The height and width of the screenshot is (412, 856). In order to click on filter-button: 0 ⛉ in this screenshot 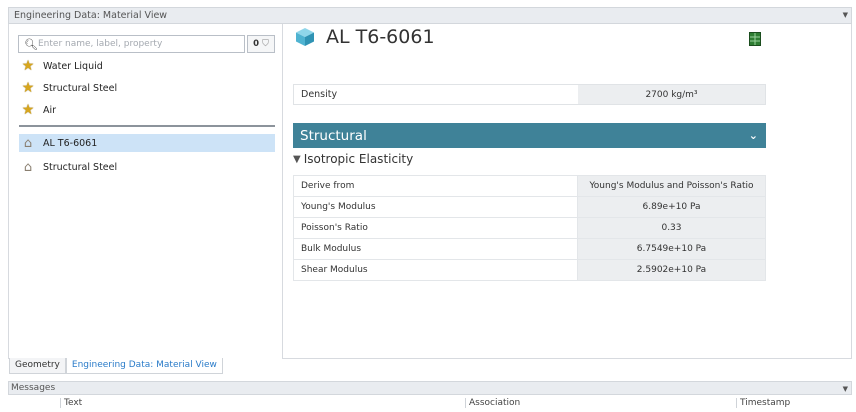, I will do `click(261, 44)`.